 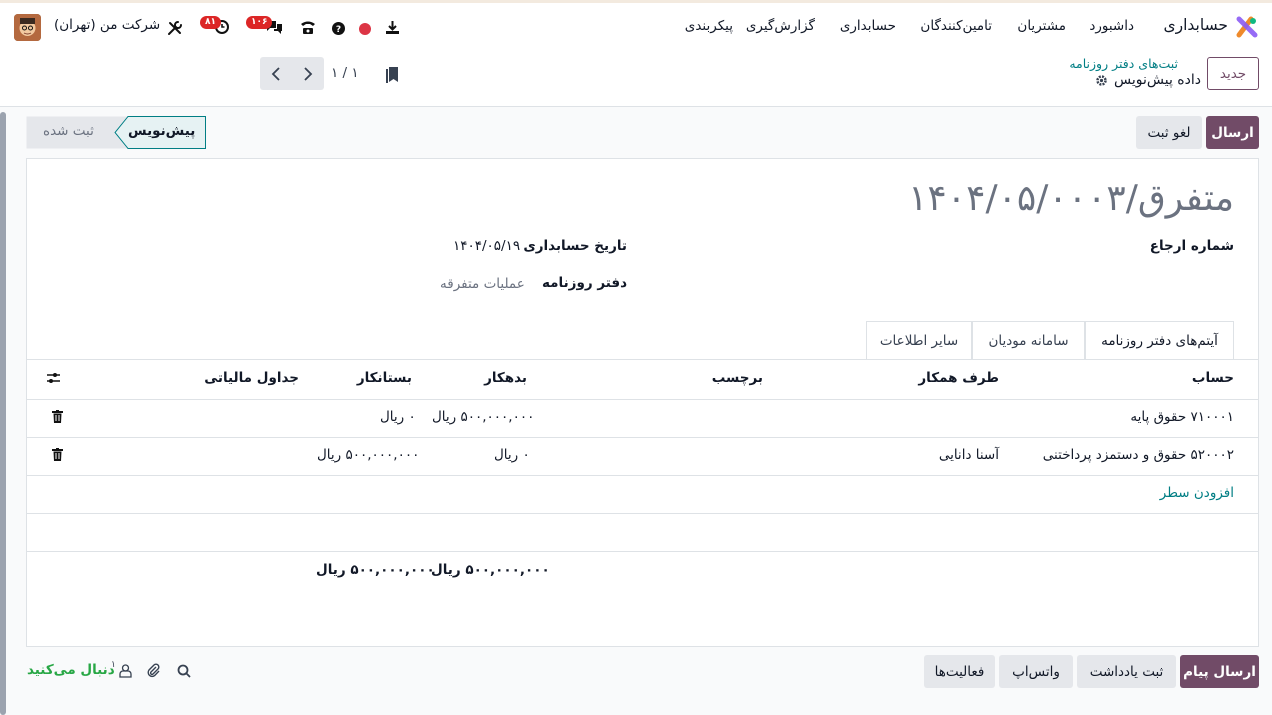 I want to click on menu-dashboard: داشبورد, so click(x=1111, y=26).